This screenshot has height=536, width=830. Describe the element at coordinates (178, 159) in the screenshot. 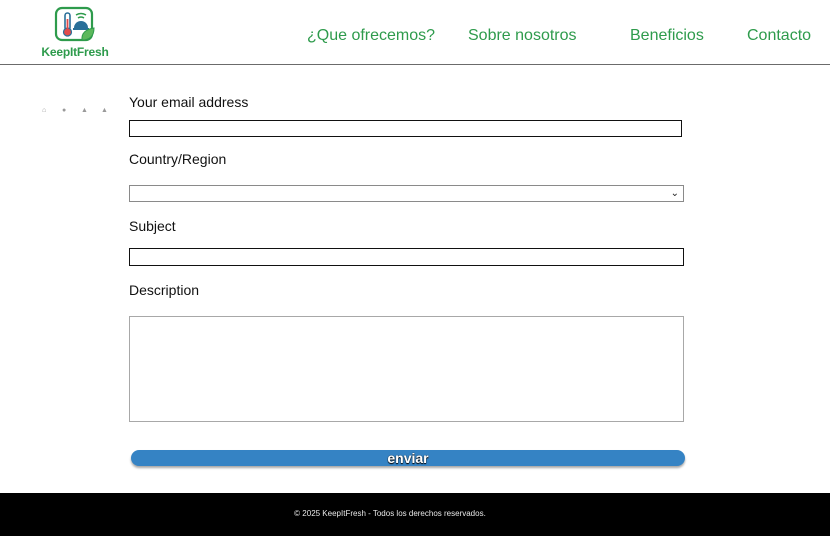

I see `country-label: Country/Region` at that location.